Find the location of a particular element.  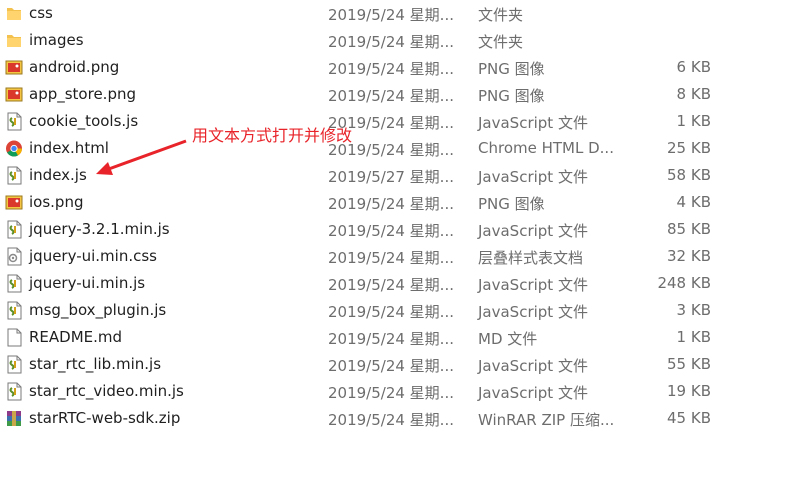

annotation-text: 用文本方式打开并修改 is located at coordinates (272, 135).